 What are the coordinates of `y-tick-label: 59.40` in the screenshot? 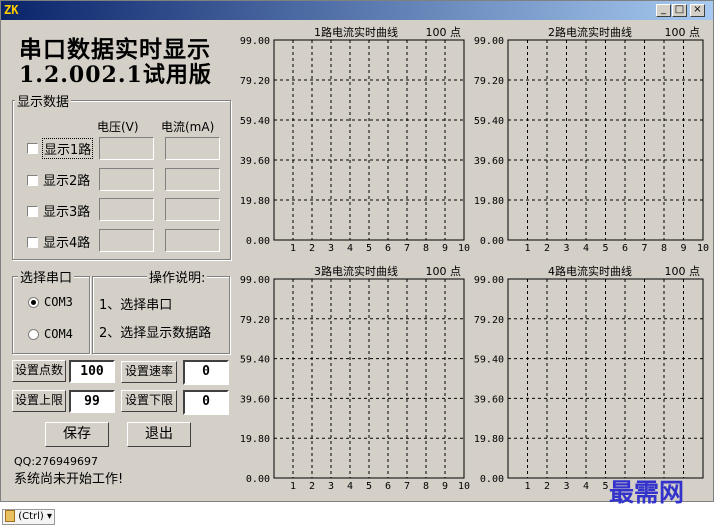 It's located at (489, 360).